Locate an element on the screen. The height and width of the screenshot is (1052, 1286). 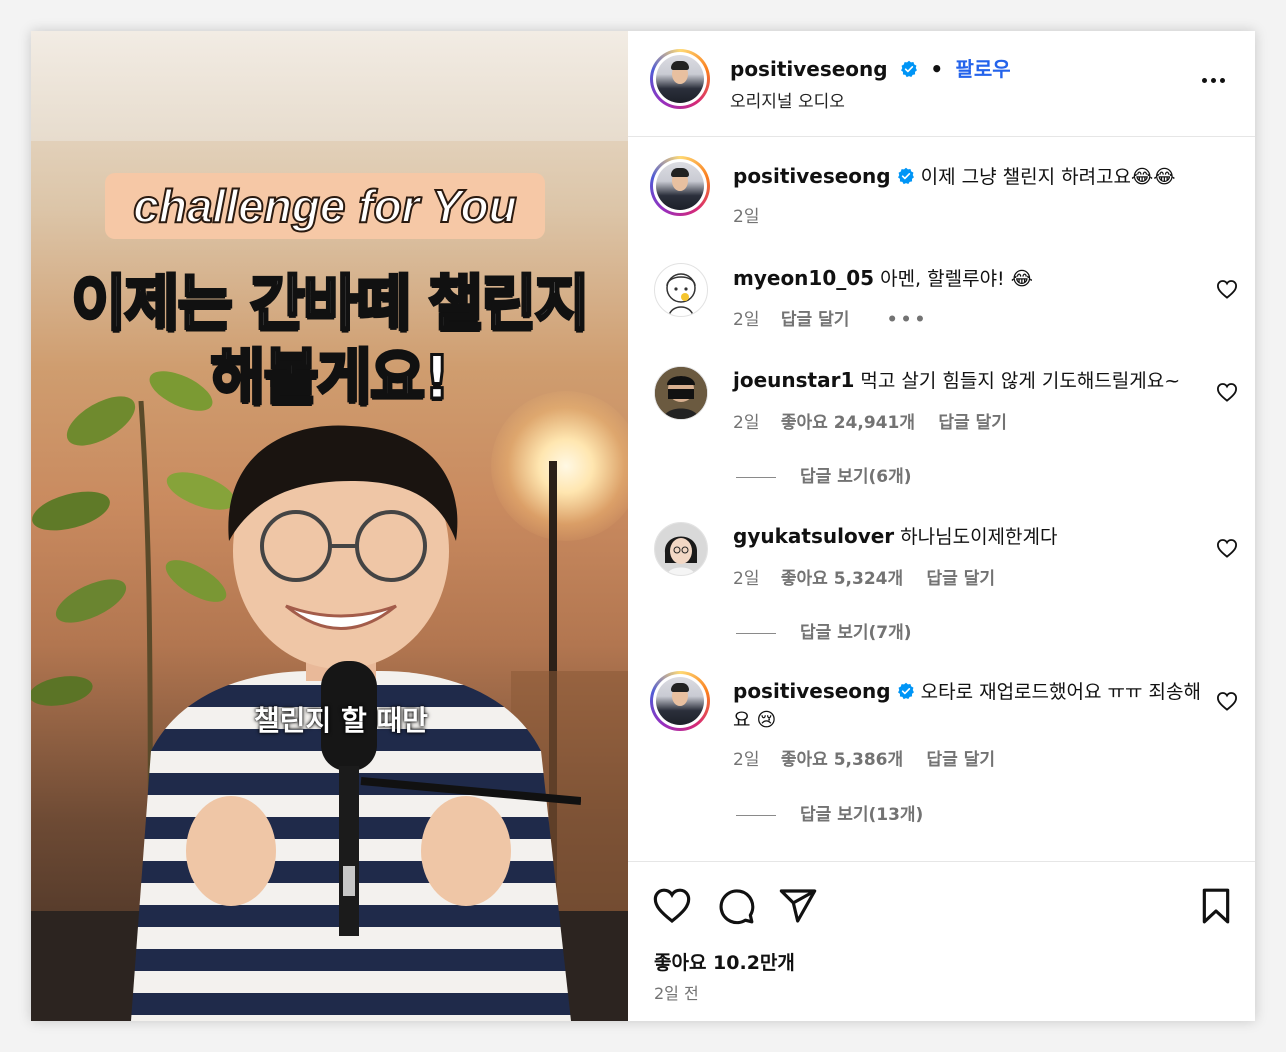
header-title-row: positiveseong • 팔로우 is located at coordinates (870, 67).